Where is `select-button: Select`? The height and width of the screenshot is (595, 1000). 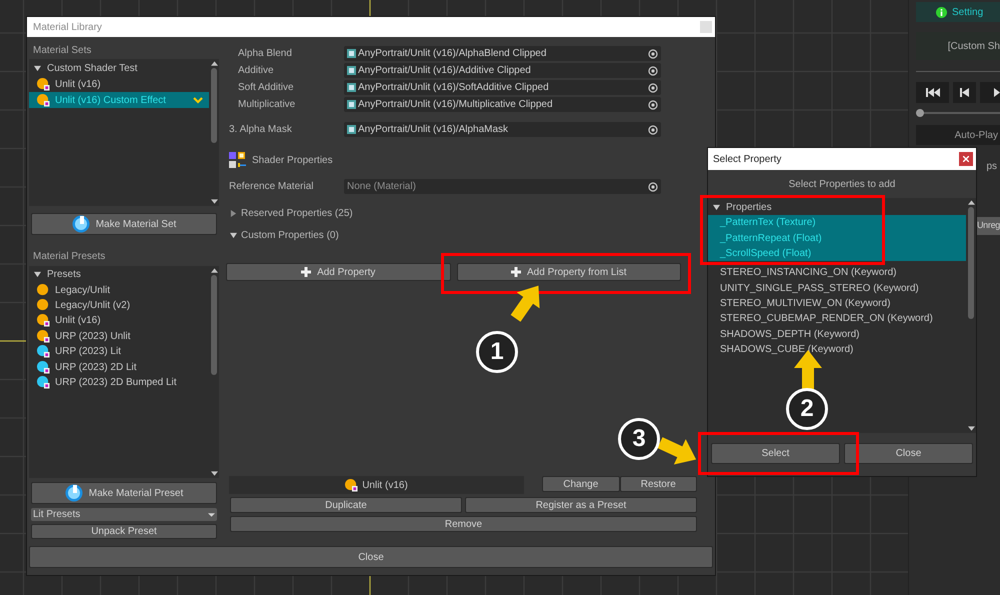
select-button: Select is located at coordinates (775, 453).